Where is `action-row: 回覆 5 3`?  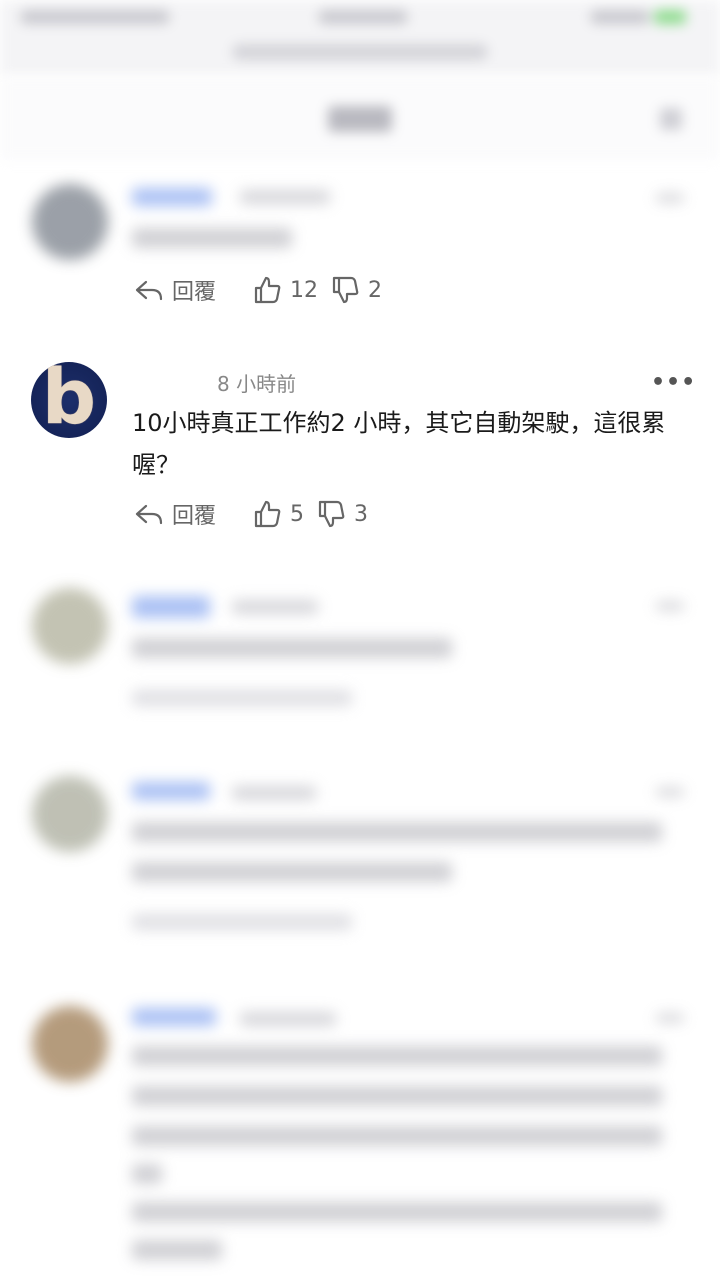
action-row: 回覆 5 3 is located at coordinates (269, 514).